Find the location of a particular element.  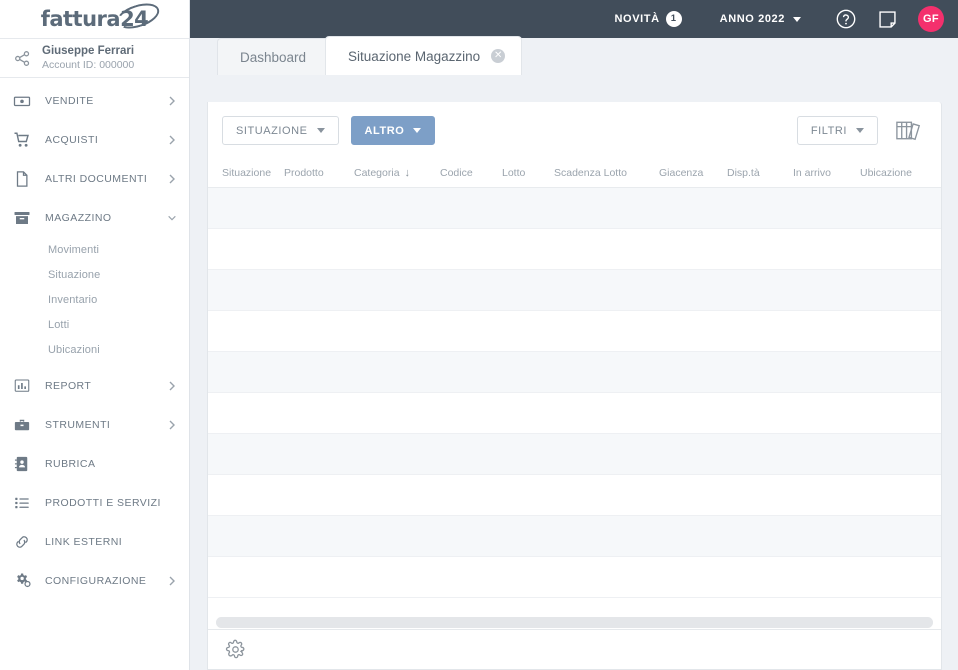

close-icon: ✕ is located at coordinates (498, 56).